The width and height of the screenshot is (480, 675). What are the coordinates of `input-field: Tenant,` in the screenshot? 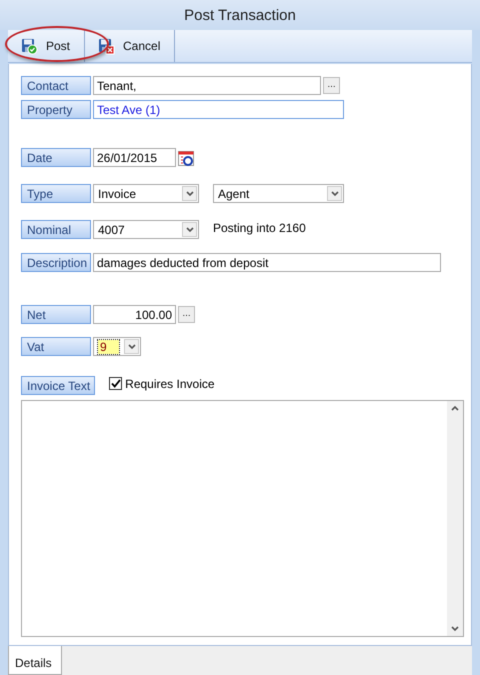 It's located at (207, 85).